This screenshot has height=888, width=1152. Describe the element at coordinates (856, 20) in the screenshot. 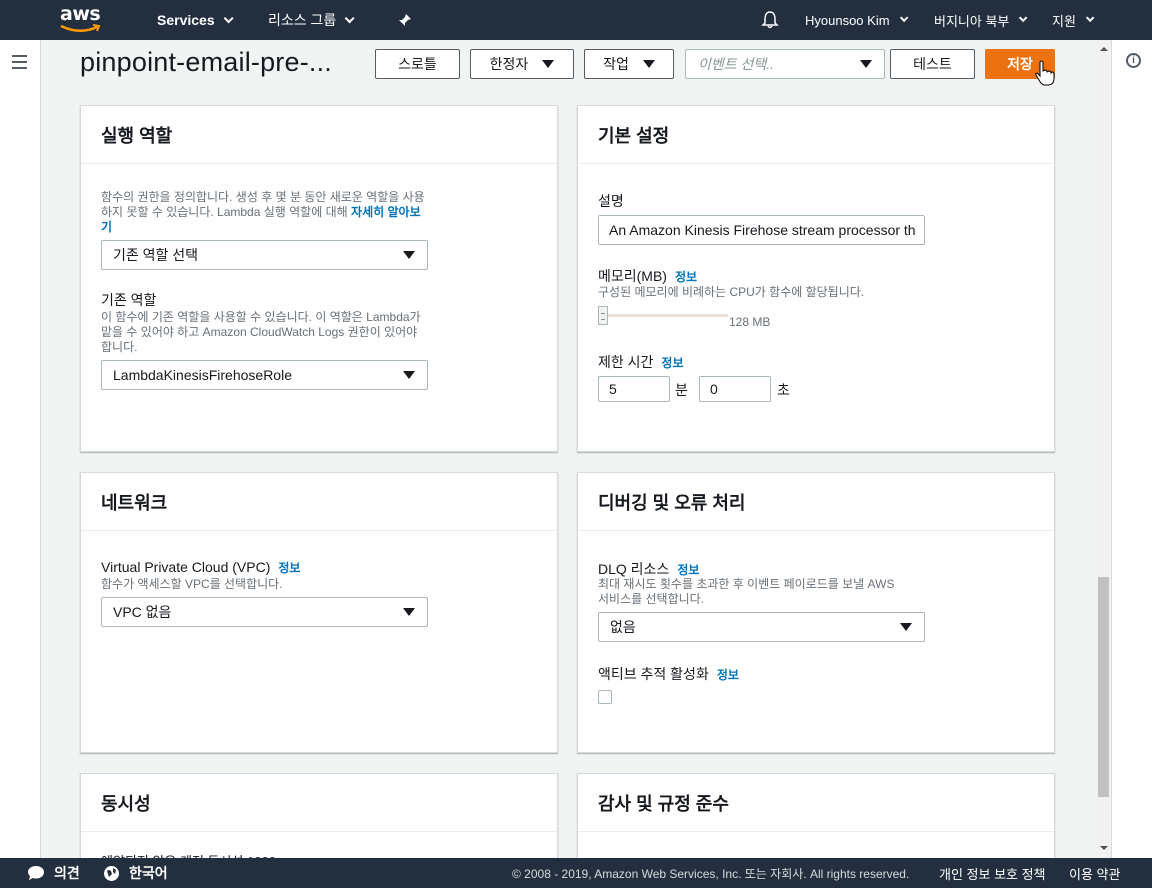

I see `user-menu: Hyounsoo Kim` at that location.